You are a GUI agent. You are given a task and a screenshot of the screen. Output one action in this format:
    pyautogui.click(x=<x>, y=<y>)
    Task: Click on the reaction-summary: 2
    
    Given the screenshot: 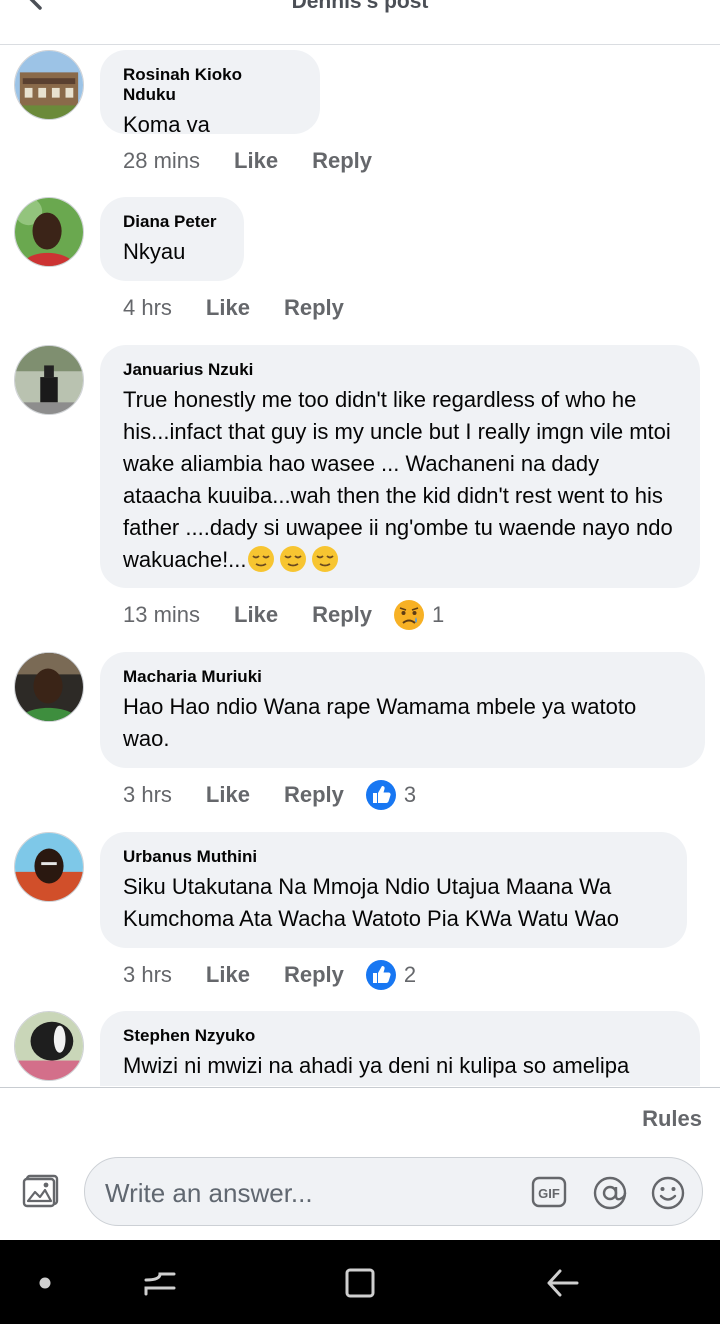 What is the action you would take?
    pyautogui.click(x=390, y=975)
    